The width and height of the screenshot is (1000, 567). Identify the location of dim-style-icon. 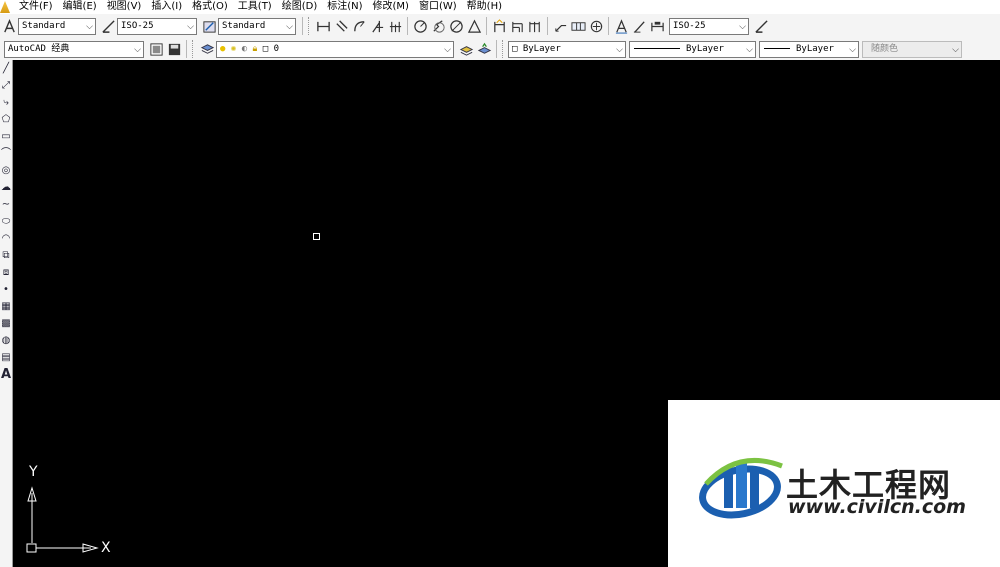
(108, 26).